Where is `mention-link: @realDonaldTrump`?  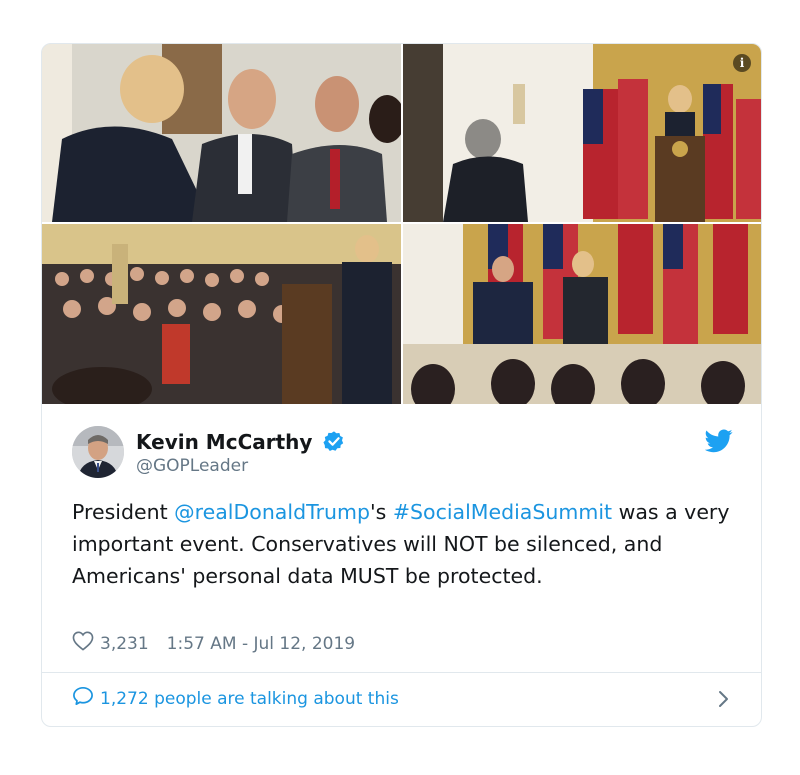
mention-link: @realDonaldTrump is located at coordinates (272, 512).